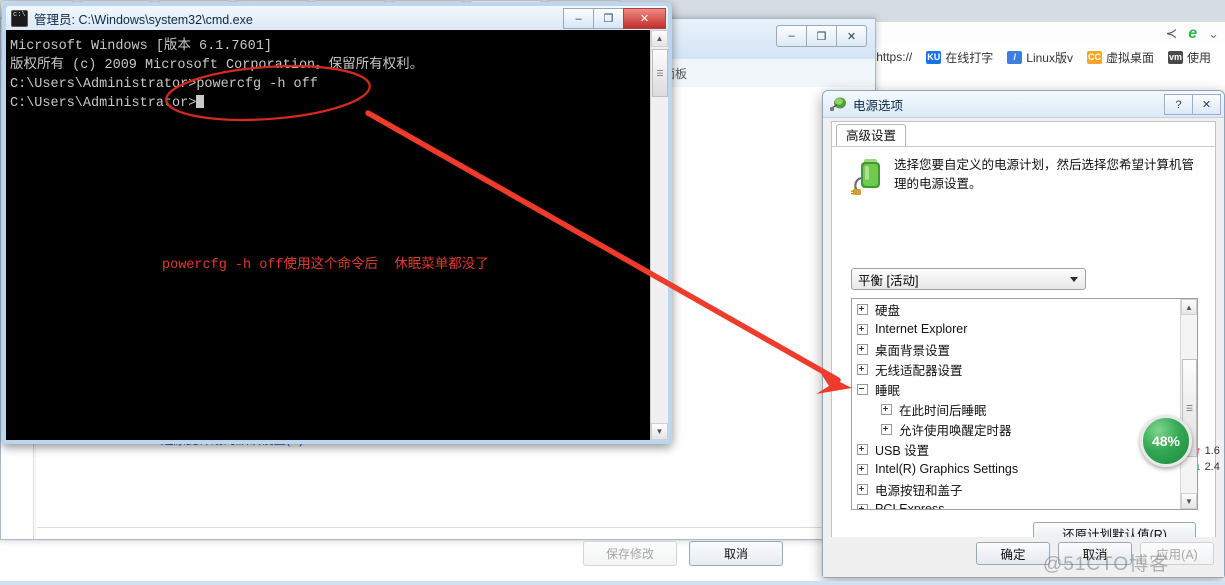 This screenshot has height=585, width=1225. What do you see at coordinates (1024, 369) in the screenshot?
I see `tree-item: 无线适配器设置` at bounding box center [1024, 369].